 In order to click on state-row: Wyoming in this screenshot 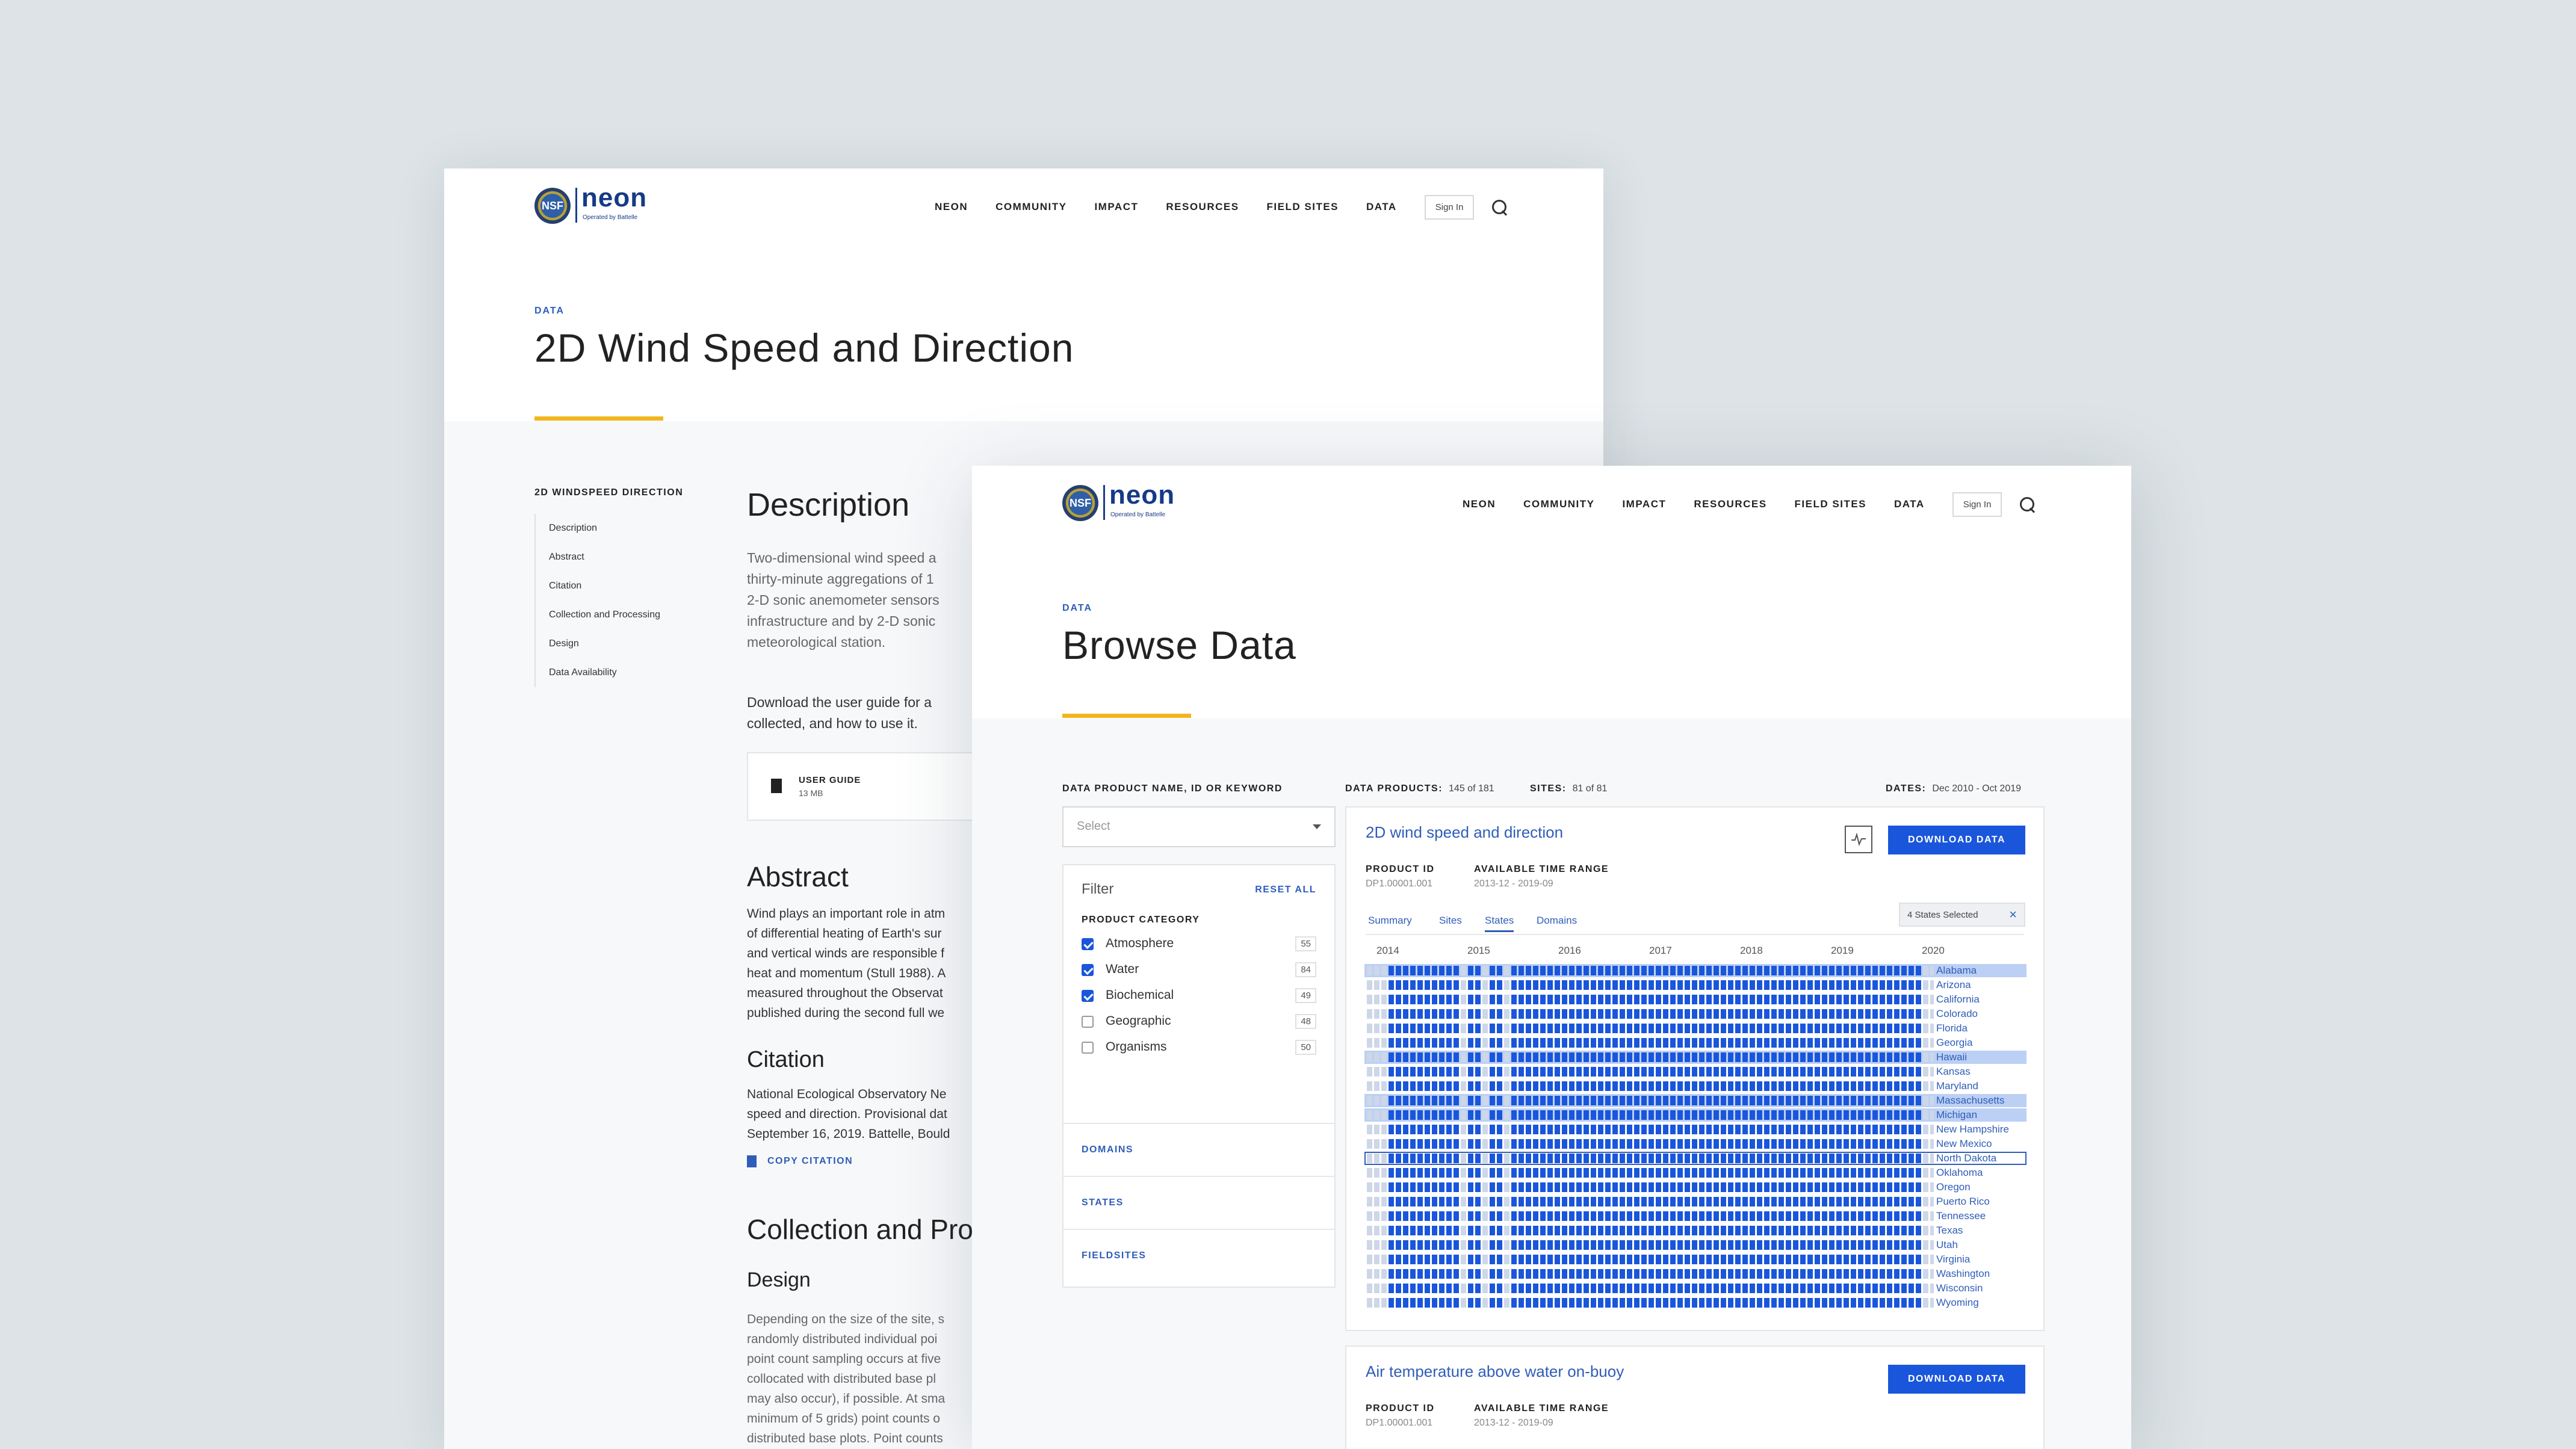, I will do `click(1695, 1302)`.